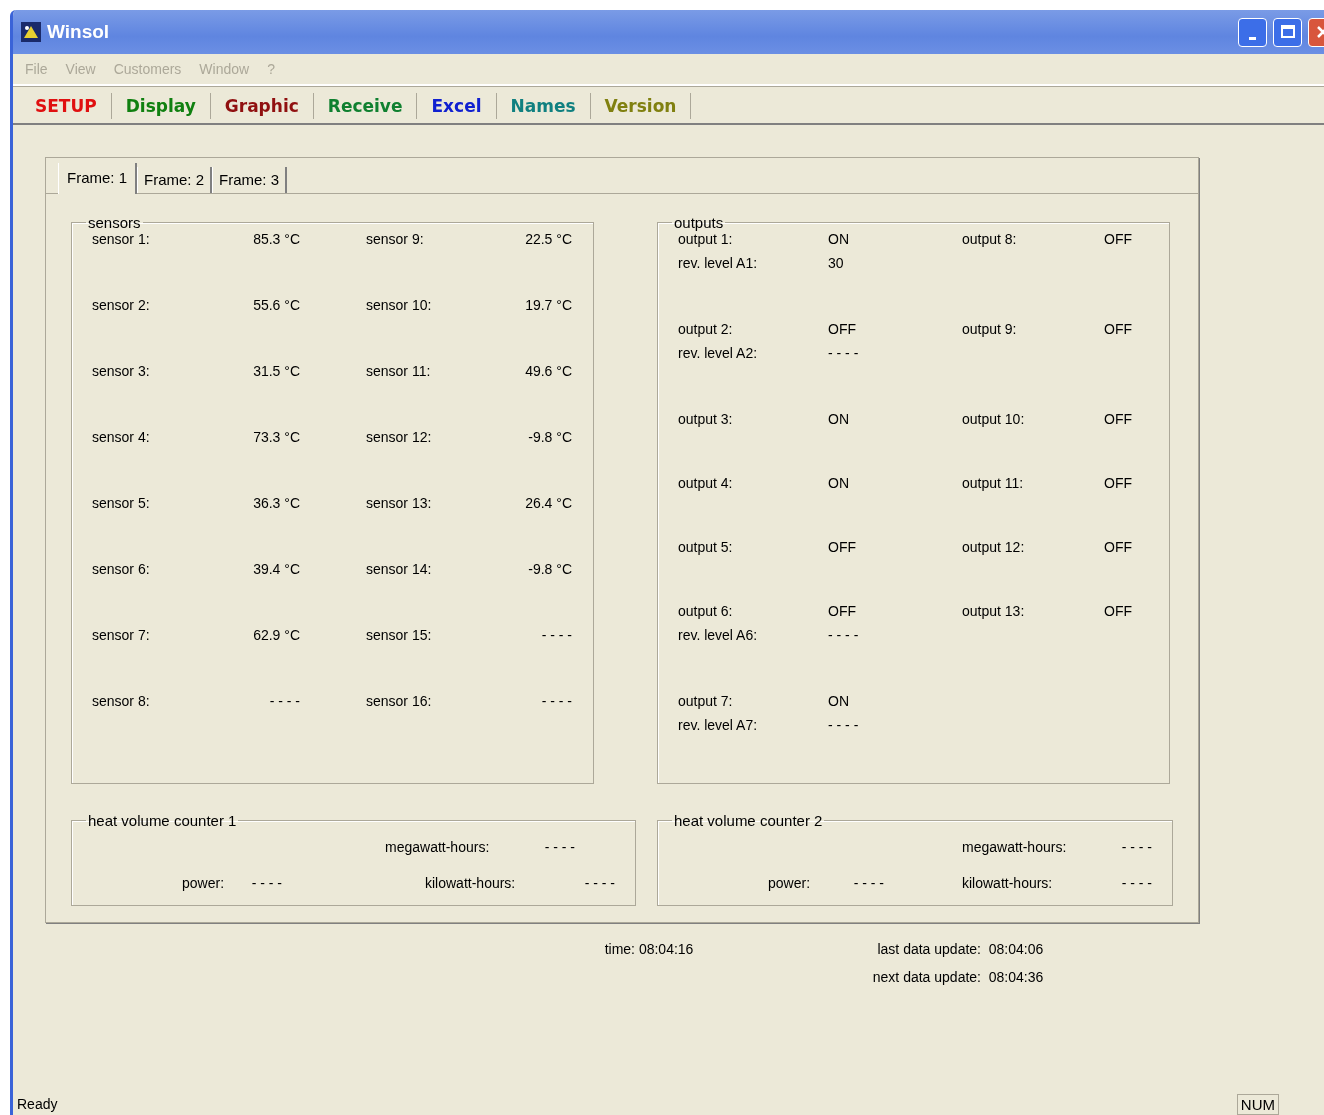 This screenshot has width=1324, height=1115. Describe the element at coordinates (121, 503) in the screenshot. I see `sensor-label: sensor 5:` at that location.